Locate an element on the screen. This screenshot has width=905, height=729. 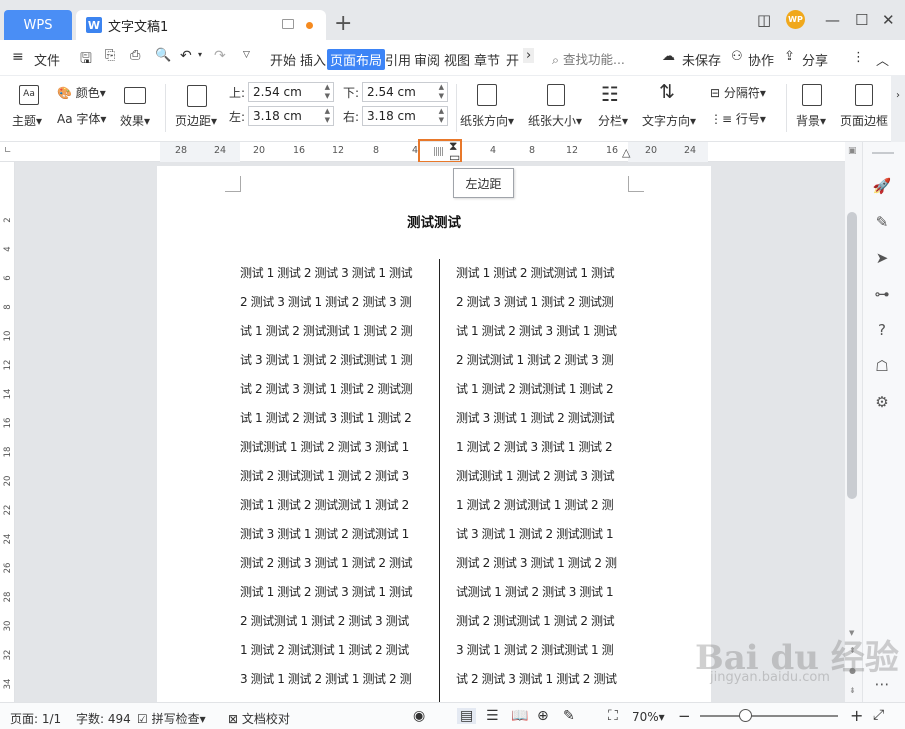
text-direction-icon: ⇅ is located at coordinates (667, 92).